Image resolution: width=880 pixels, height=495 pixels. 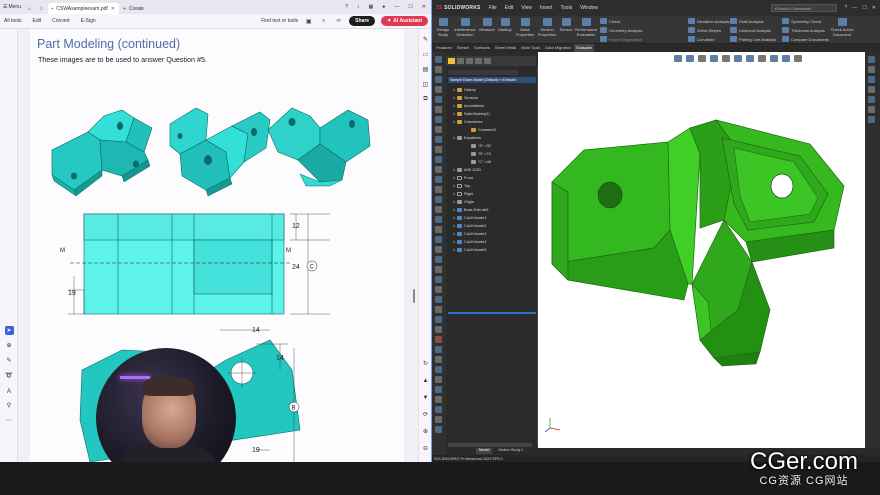 What do you see at coordinates (546, 8) in the screenshot?
I see `menu-insert: Insert` at bounding box center [546, 8].